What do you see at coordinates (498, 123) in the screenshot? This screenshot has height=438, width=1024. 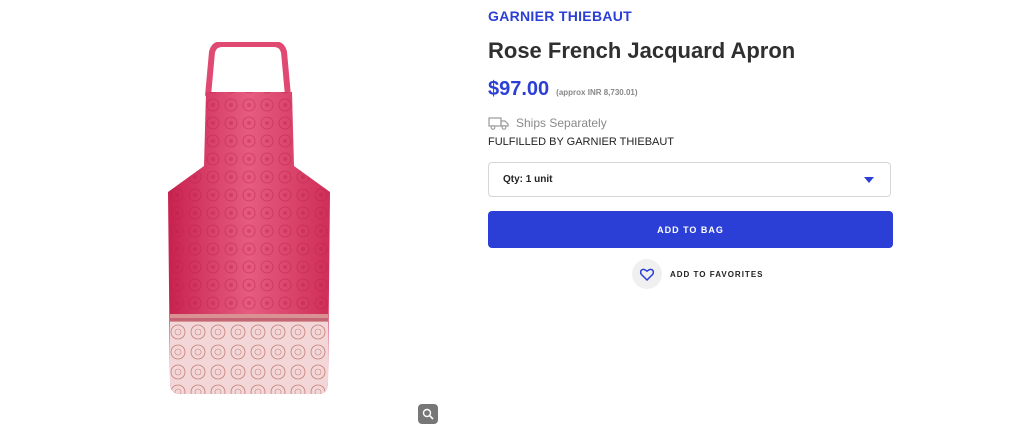 I see `truck-icon` at bounding box center [498, 123].